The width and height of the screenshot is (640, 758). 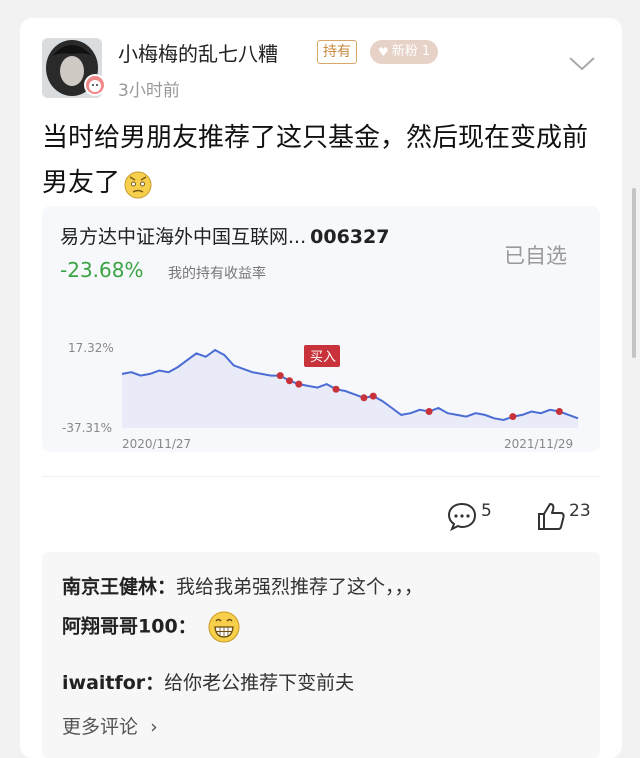 What do you see at coordinates (198, 52) in the screenshot?
I see `username: 小梅梅的乱七八糟` at bounding box center [198, 52].